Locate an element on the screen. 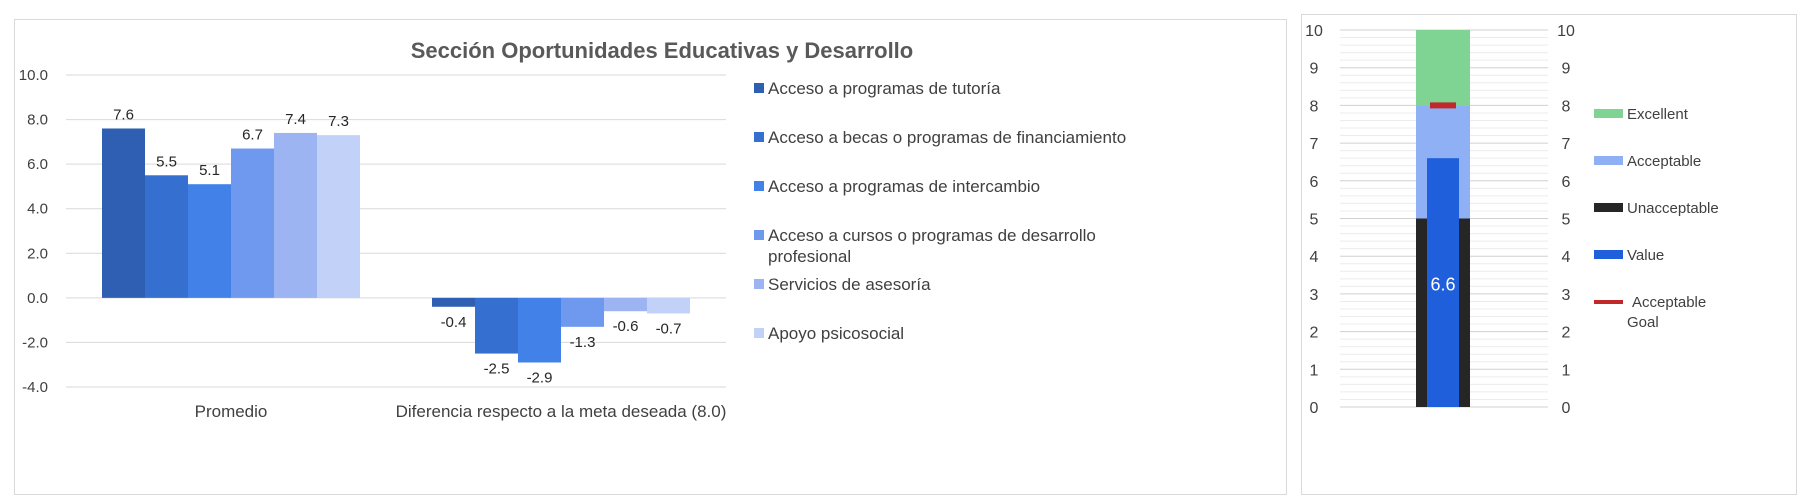  main-y-axis: -4.0 -2.0 0.0 2.0 4.0 6.0 8.0 10.0 is located at coordinates (33, 231).